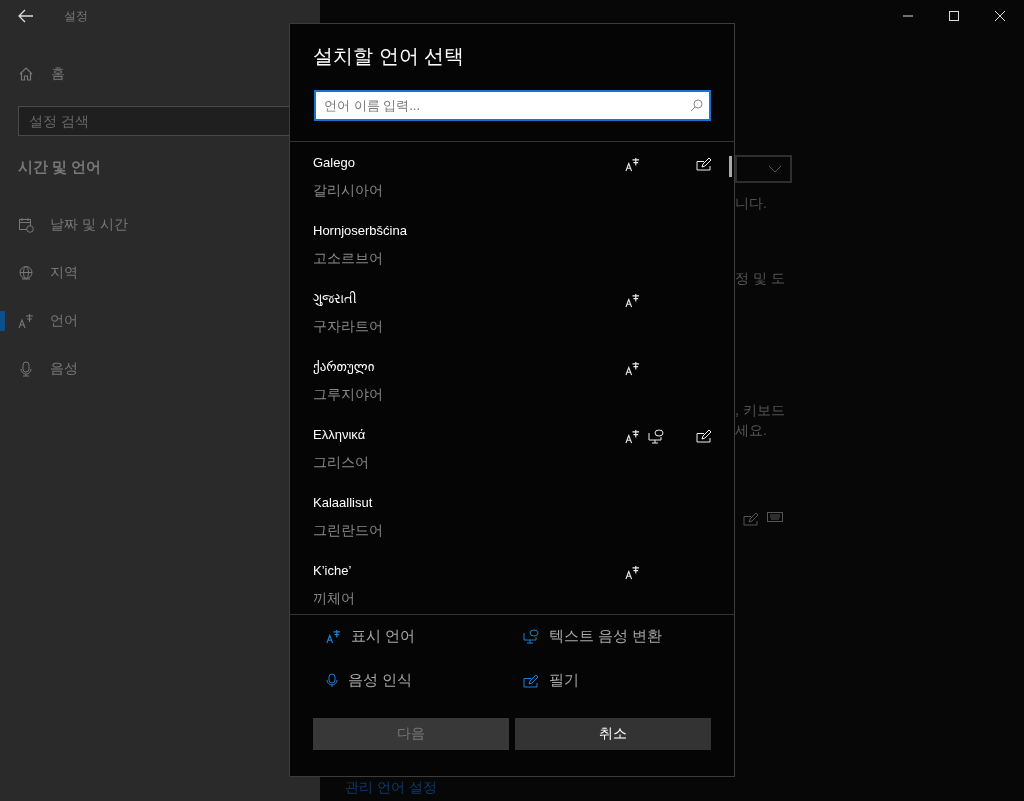 The height and width of the screenshot is (801, 1024). I want to click on cancel-button: 취소, so click(613, 734).